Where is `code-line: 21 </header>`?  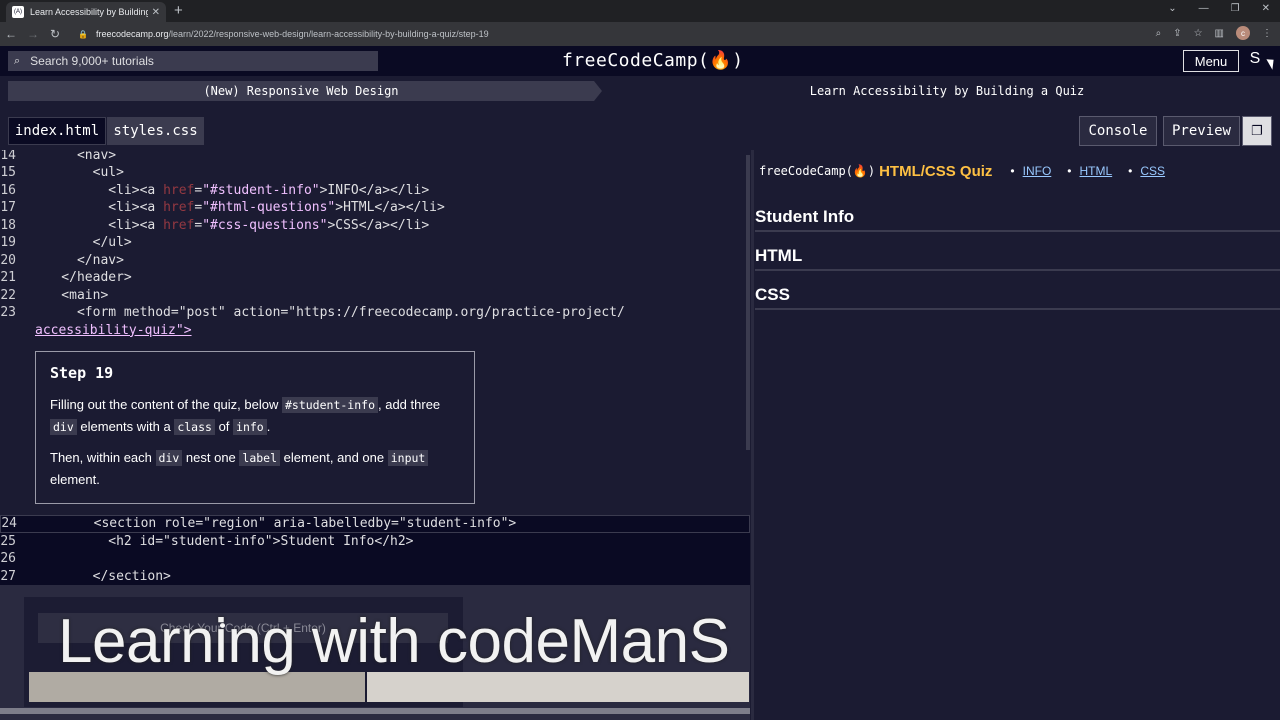 code-line: 21 </header> is located at coordinates (66, 278).